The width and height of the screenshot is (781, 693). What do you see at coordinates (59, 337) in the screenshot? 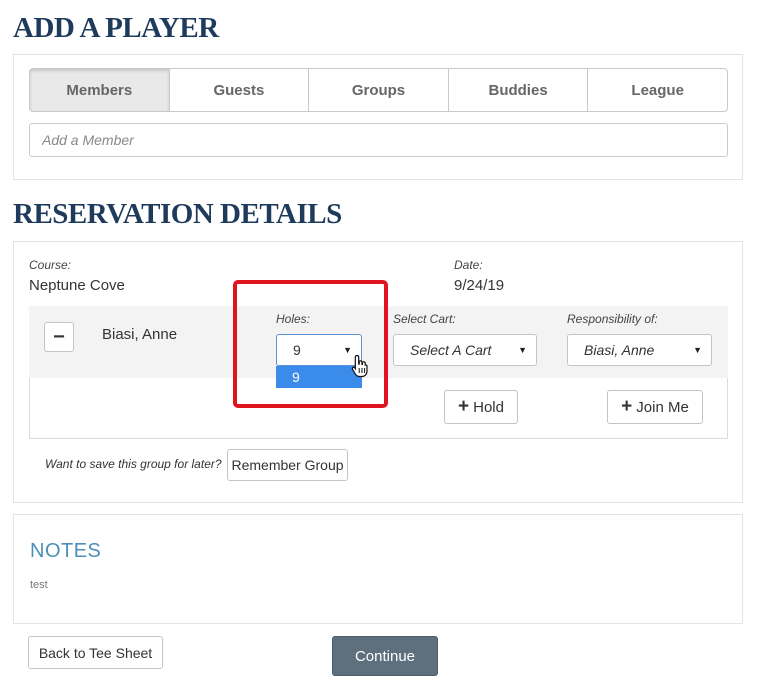
I see `remove-player-button: −` at bounding box center [59, 337].